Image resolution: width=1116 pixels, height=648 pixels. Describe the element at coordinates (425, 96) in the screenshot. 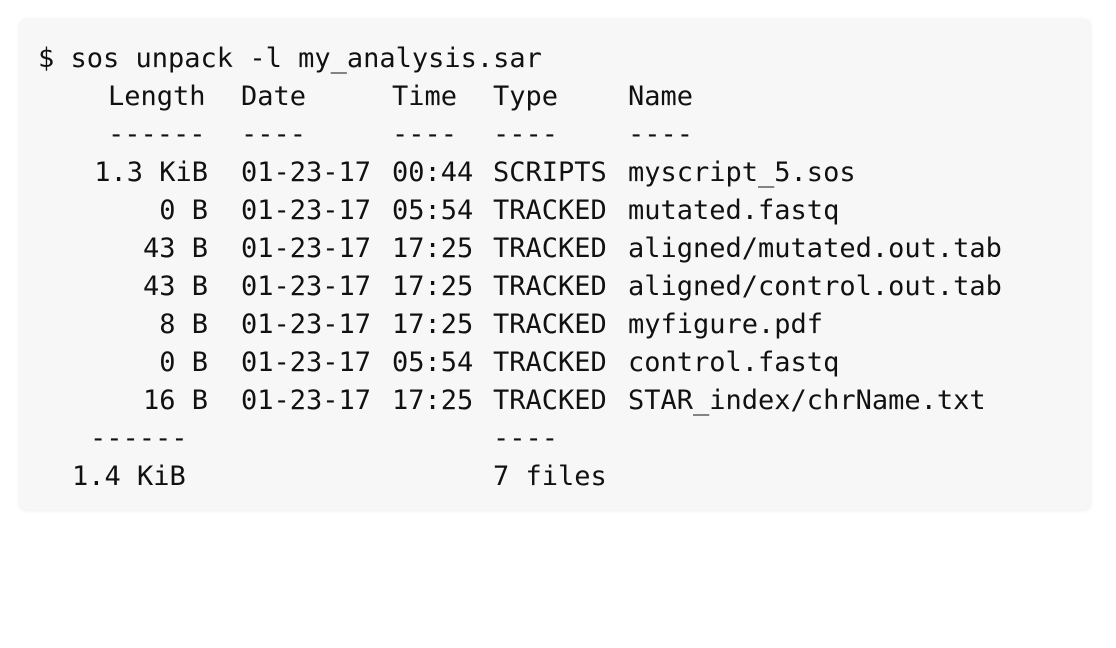

I see `column-header-time: Time` at that location.